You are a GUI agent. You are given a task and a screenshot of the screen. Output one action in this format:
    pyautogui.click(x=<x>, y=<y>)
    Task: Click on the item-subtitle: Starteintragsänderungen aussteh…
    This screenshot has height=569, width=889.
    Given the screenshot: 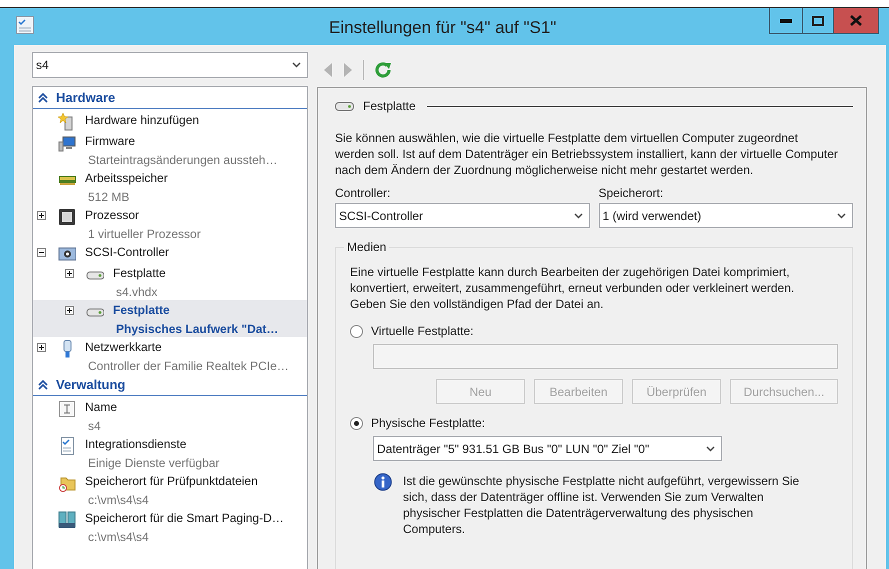 What is the action you would take?
    pyautogui.click(x=182, y=160)
    